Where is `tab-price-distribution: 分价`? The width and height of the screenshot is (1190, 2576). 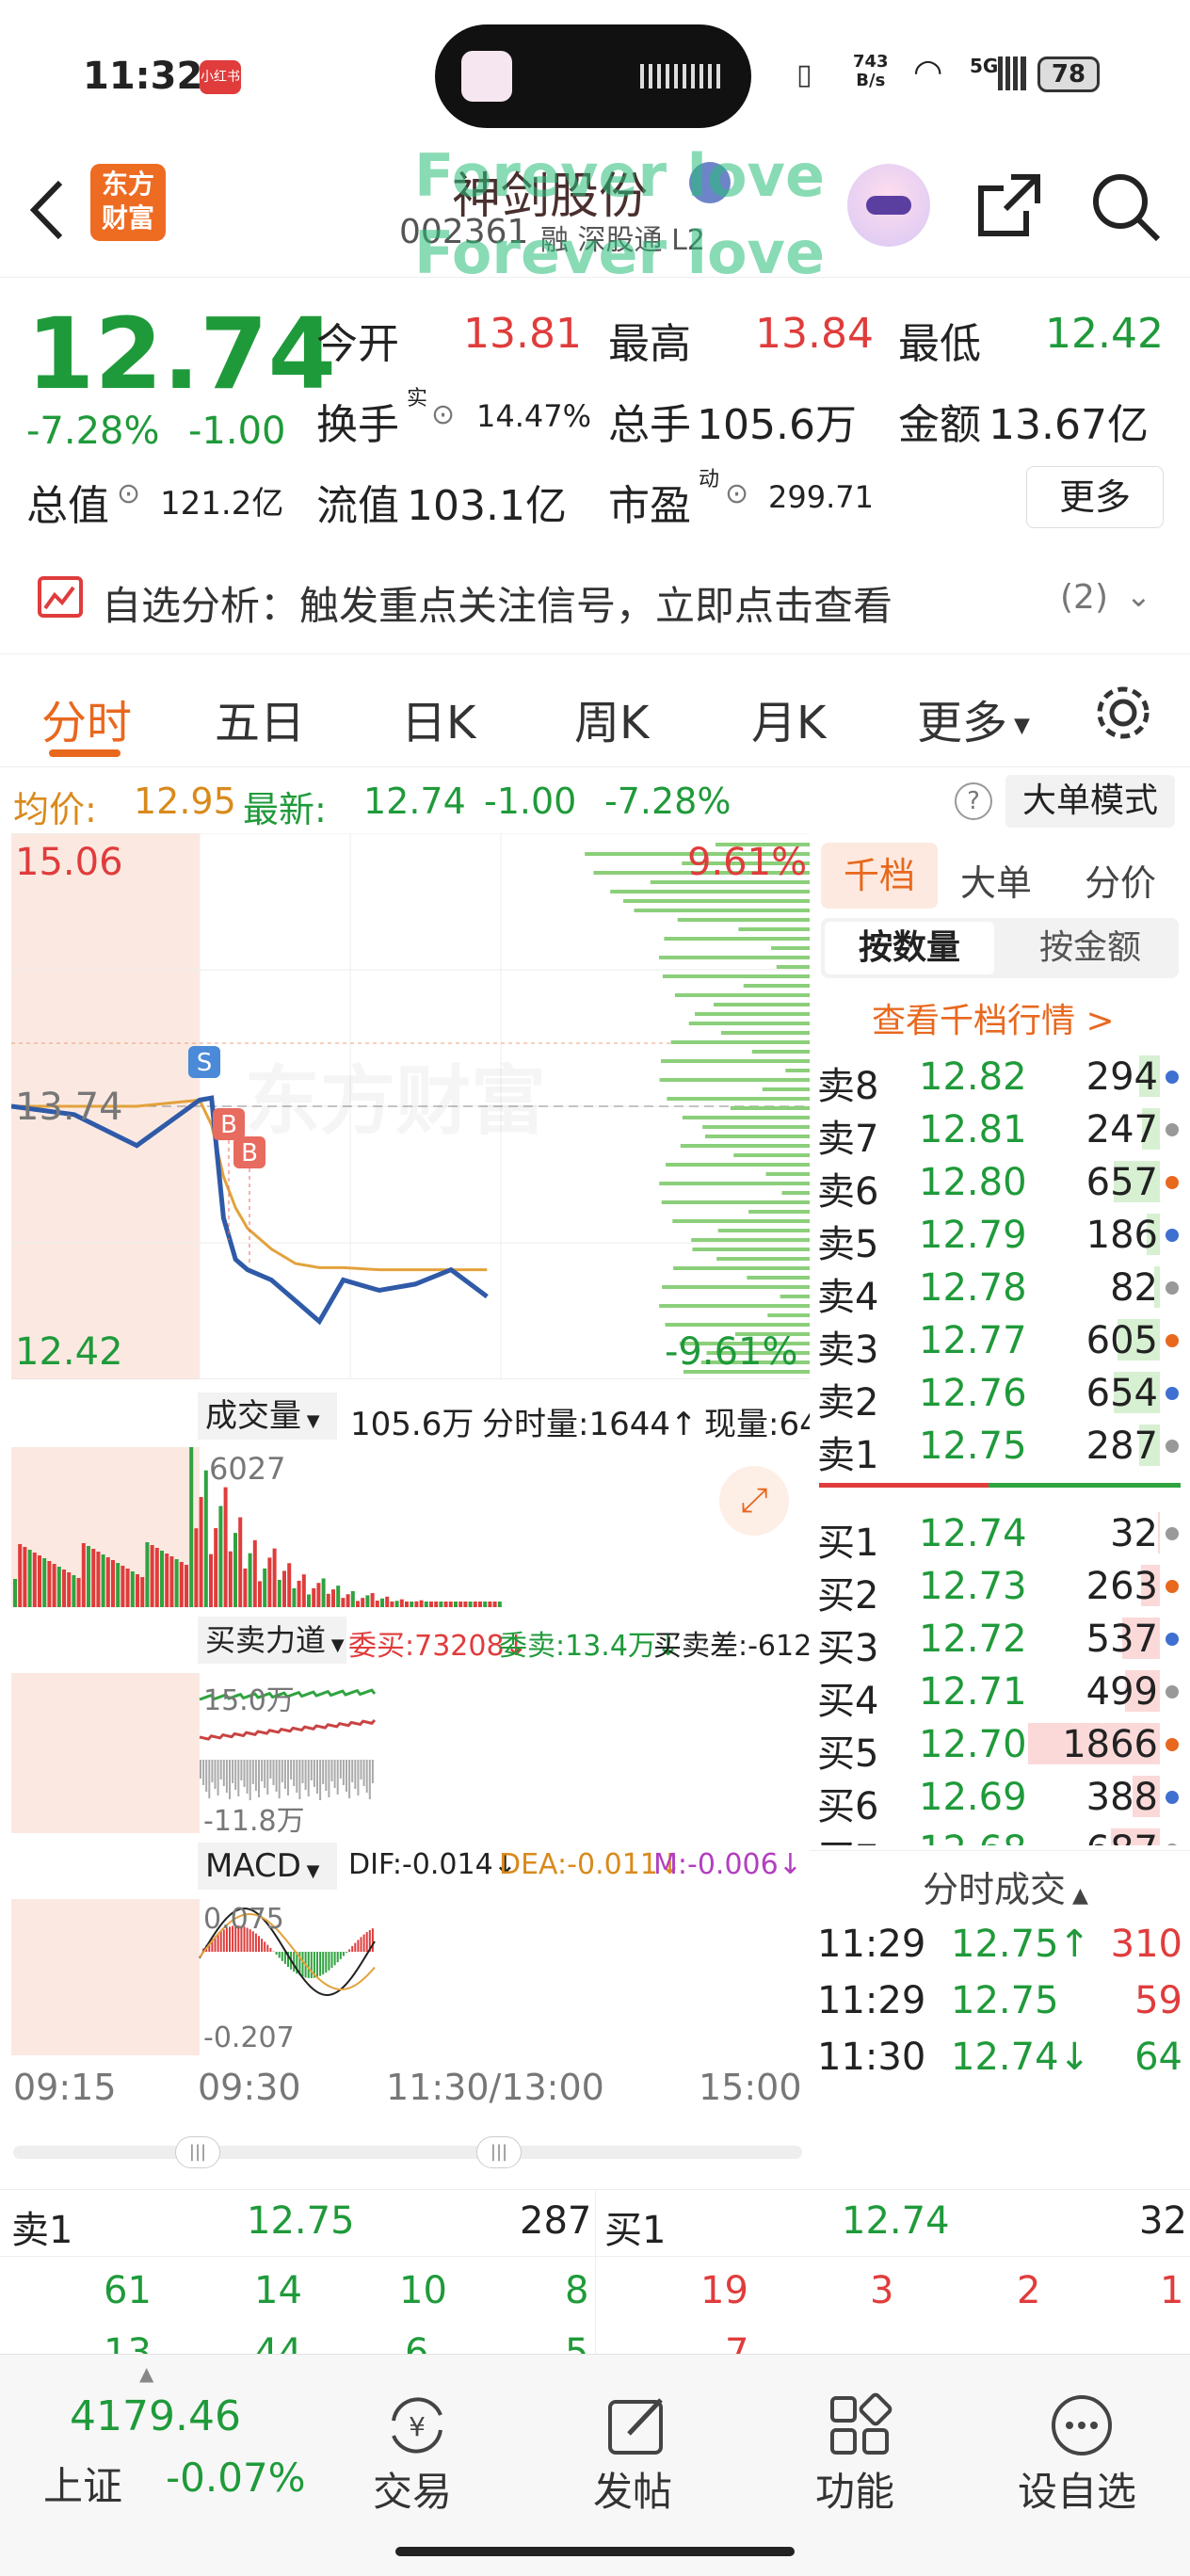 tab-price-distribution: 分价 is located at coordinates (1120, 880).